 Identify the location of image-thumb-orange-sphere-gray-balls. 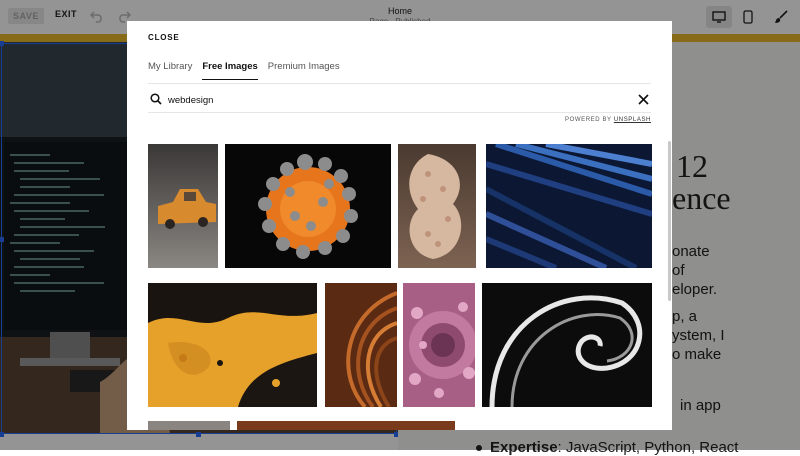
(308, 206).